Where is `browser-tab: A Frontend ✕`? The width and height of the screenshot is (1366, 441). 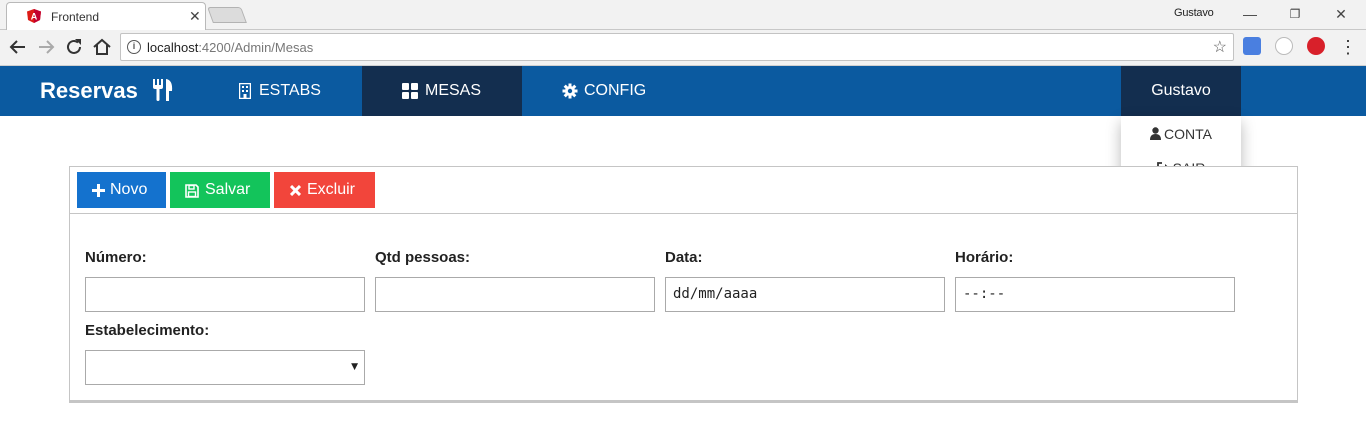 browser-tab: A Frontend ✕ is located at coordinates (106, 16).